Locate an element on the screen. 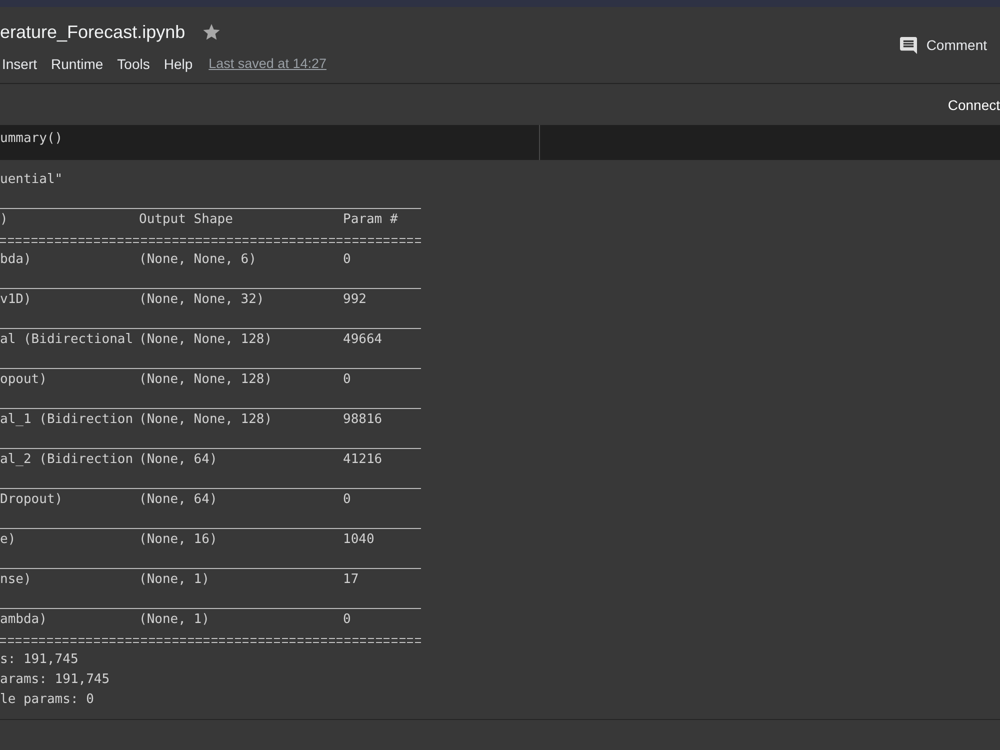 This screenshot has width=1000, height=750. menu-item: Help is located at coordinates (178, 64).